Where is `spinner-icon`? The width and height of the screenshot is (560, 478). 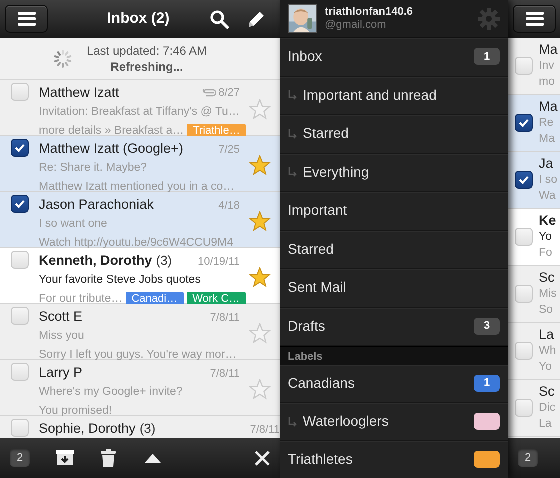
spinner-icon is located at coordinates (62, 58).